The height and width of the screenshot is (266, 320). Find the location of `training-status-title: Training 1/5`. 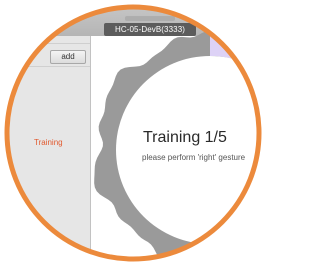

training-status-title: Training 1/5 is located at coordinates (185, 137).